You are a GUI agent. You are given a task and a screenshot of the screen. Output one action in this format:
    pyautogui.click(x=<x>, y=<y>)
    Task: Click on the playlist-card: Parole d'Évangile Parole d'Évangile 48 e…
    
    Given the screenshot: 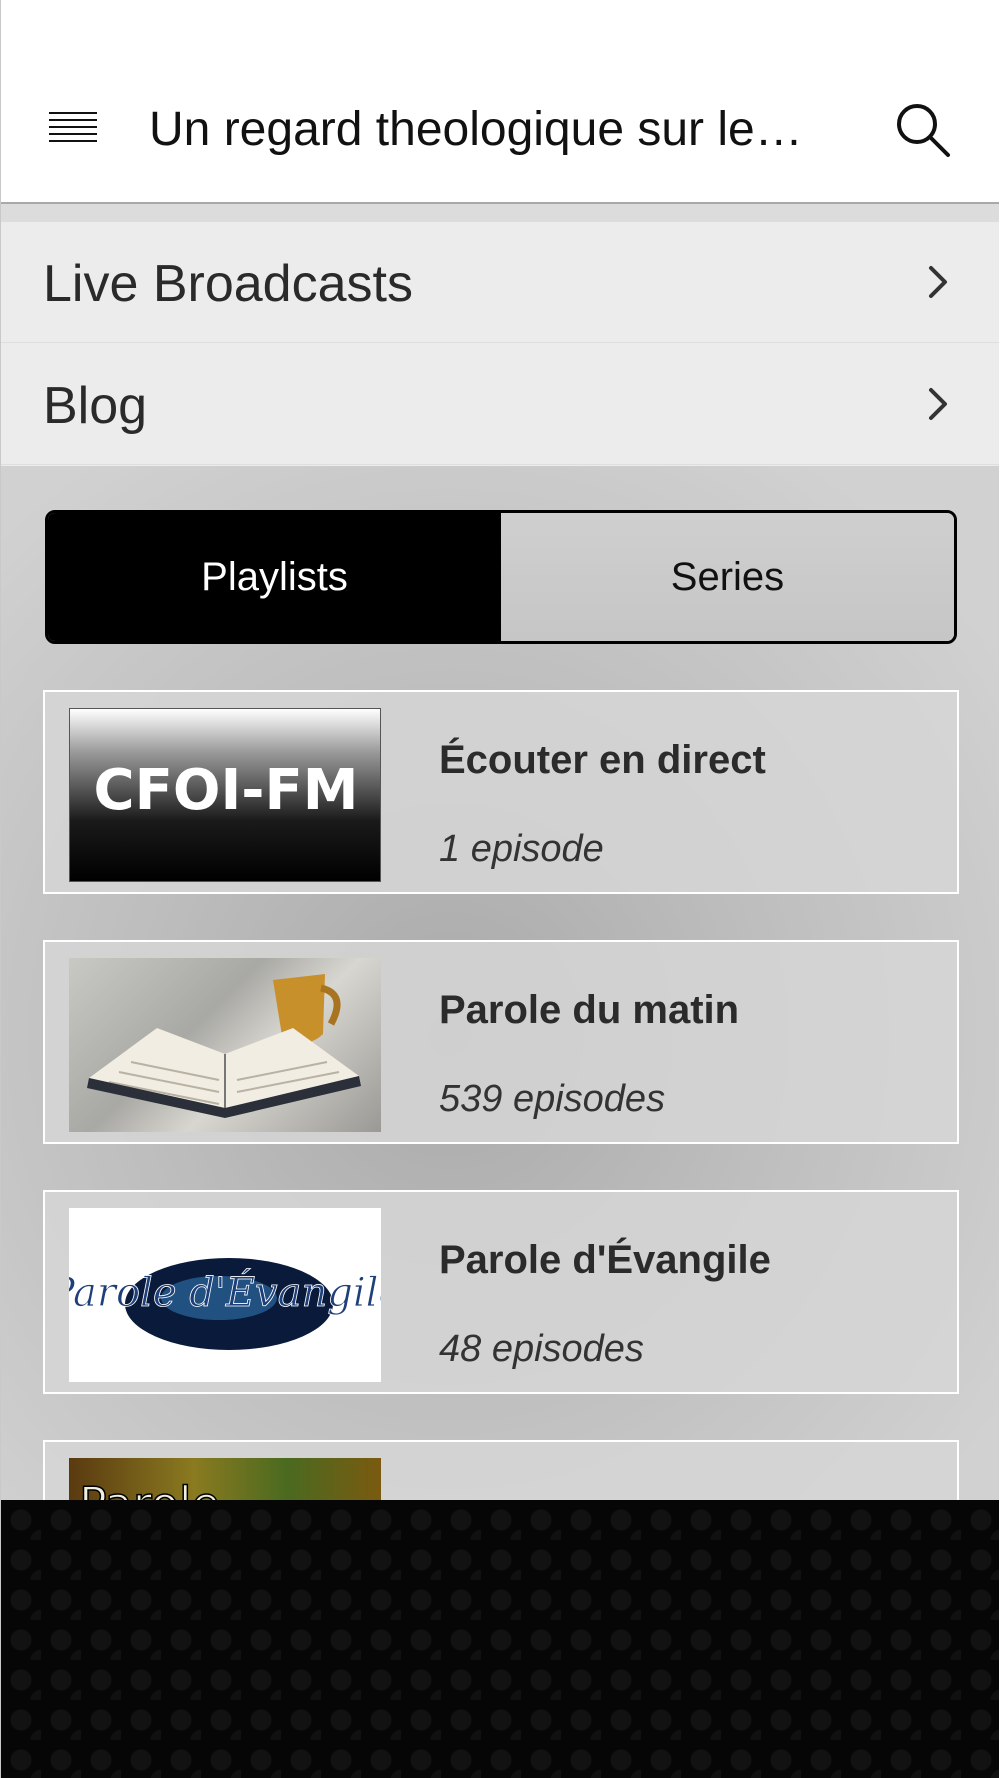 What is the action you would take?
    pyautogui.click(x=501, y=1292)
    